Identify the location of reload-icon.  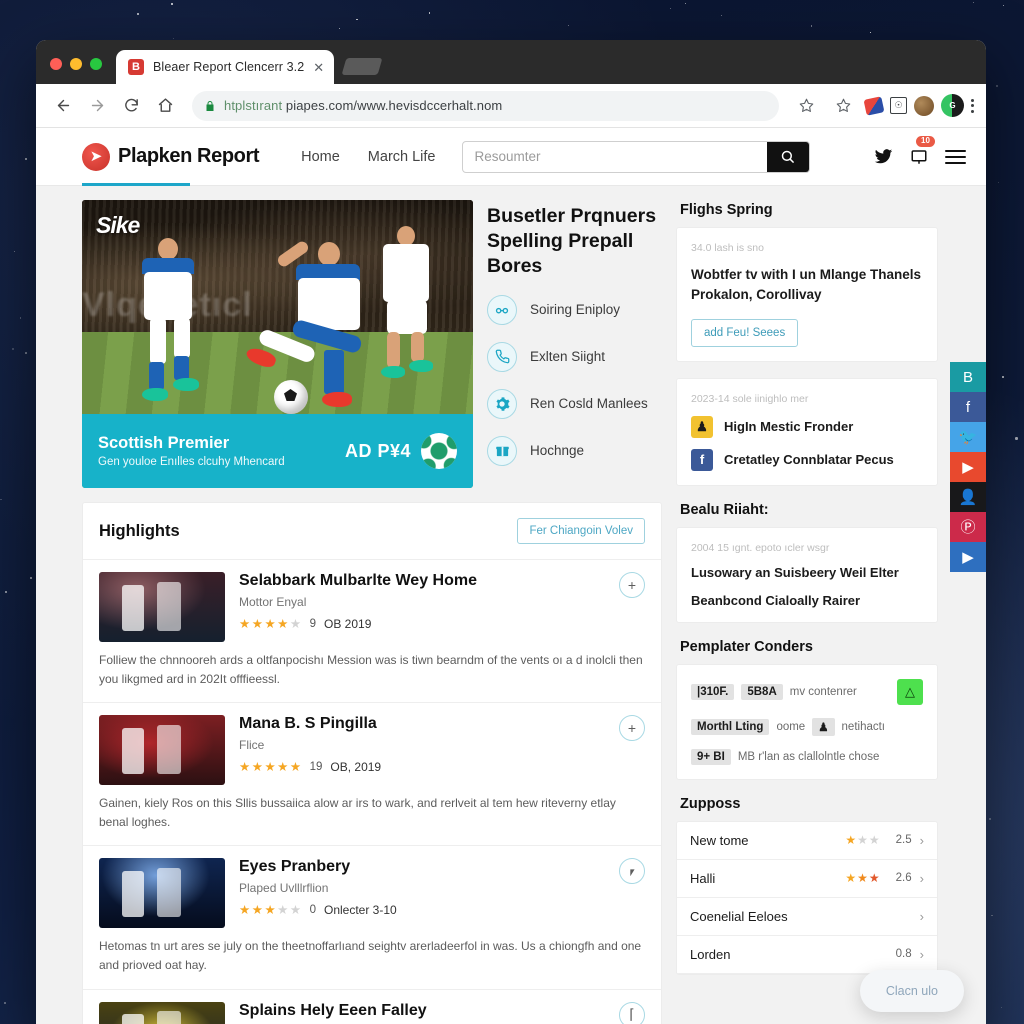
(131, 106).